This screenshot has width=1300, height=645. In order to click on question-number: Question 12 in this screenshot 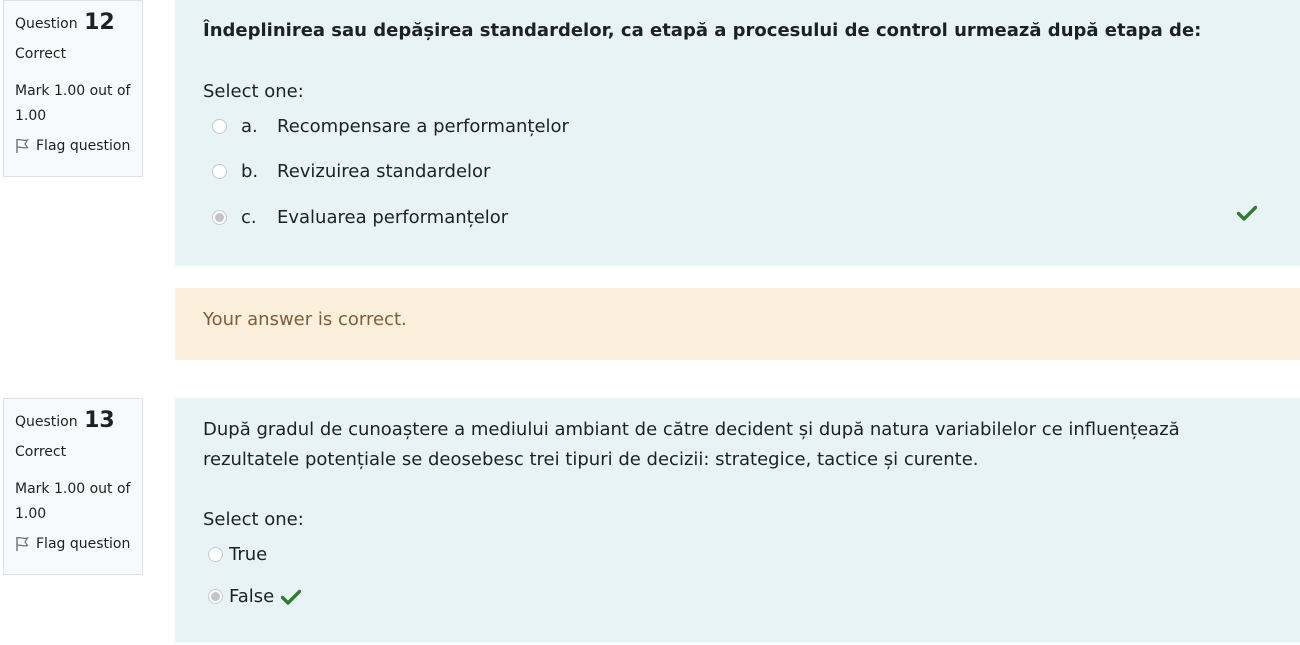, I will do `click(65, 22)`.